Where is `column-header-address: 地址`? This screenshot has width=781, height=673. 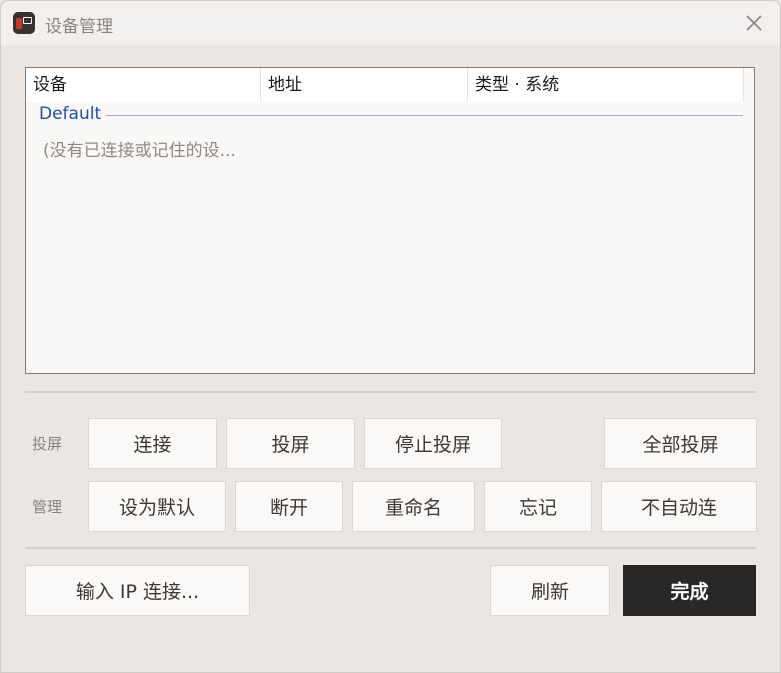
column-header-address: 地址 is located at coordinates (364, 85).